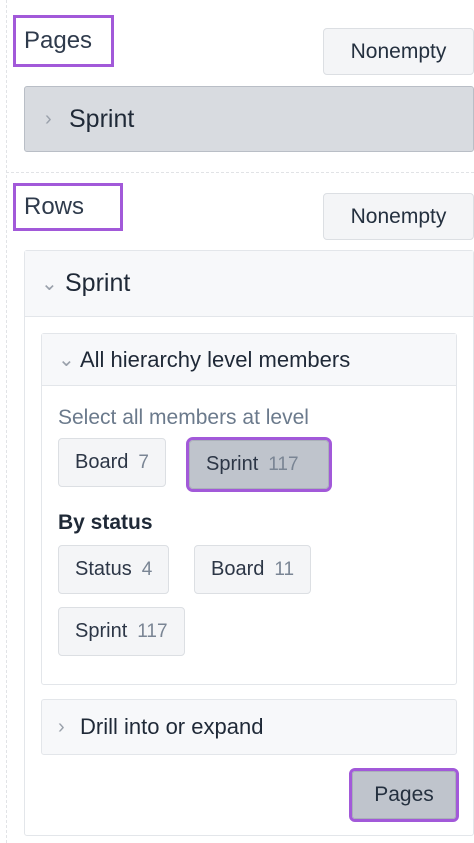  Describe the element at coordinates (284, 569) in the screenshot. I see `chip-count: 11` at that location.